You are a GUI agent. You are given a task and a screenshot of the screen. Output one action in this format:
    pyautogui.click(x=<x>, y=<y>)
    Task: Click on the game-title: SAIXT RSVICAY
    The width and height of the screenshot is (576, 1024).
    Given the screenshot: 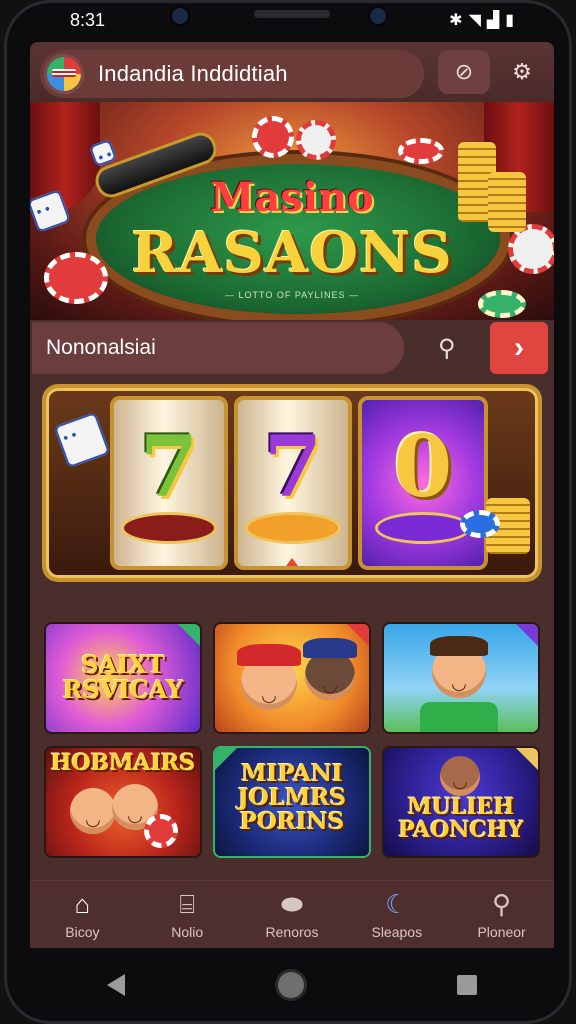 What is the action you would take?
    pyautogui.click(x=123, y=677)
    